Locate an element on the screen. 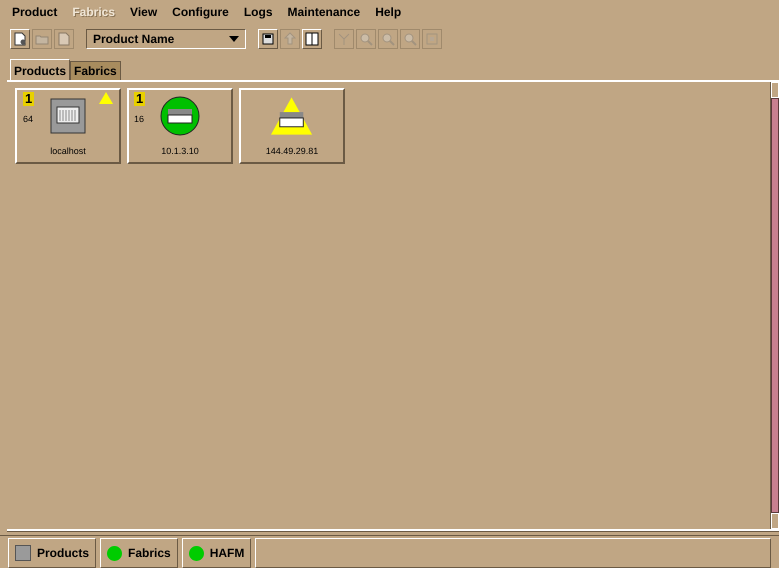 This screenshot has height=568, width=779. tab: Products is located at coordinates (40, 69).